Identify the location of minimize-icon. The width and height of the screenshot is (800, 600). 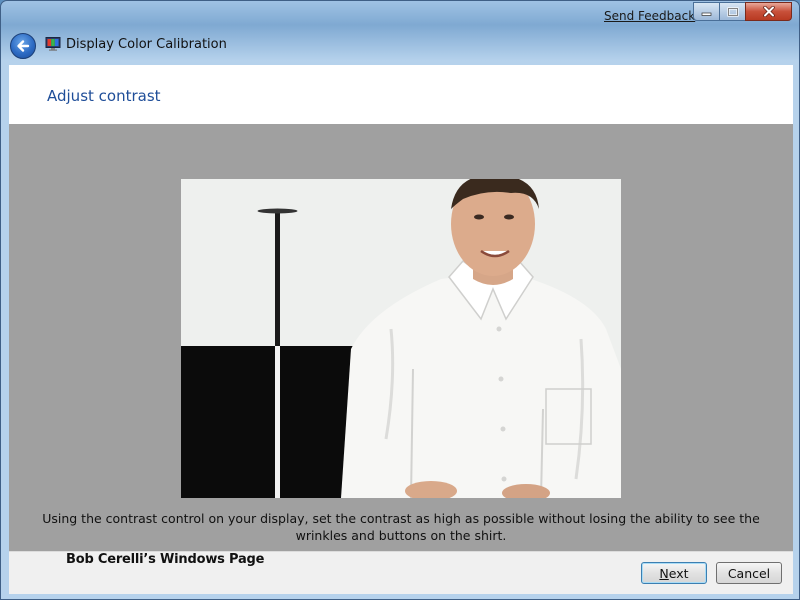
(706, 14).